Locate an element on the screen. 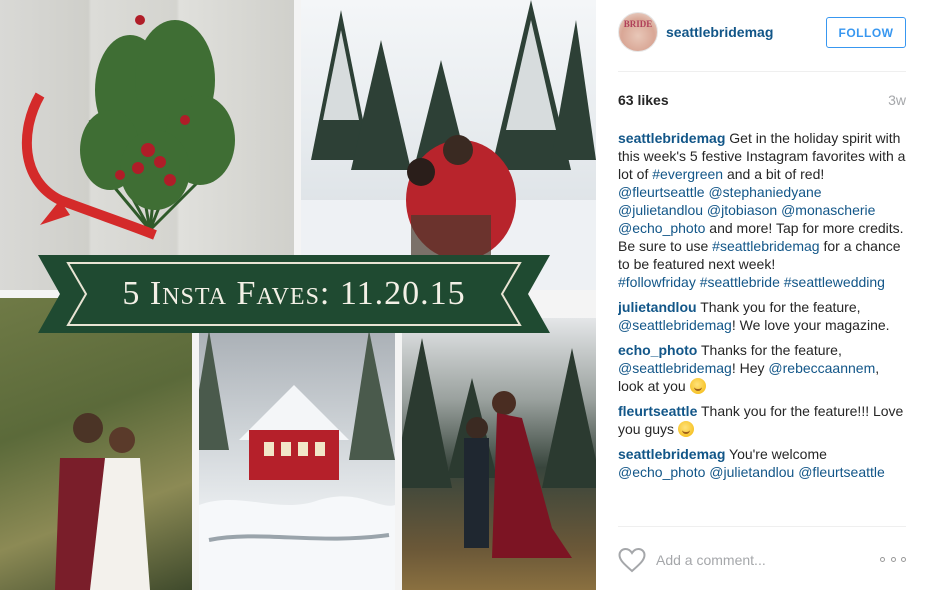 Image resolution: width=926 pixels, height=590 pixels. comment-username: fleurtseattle is located at coordinates (657, 411).